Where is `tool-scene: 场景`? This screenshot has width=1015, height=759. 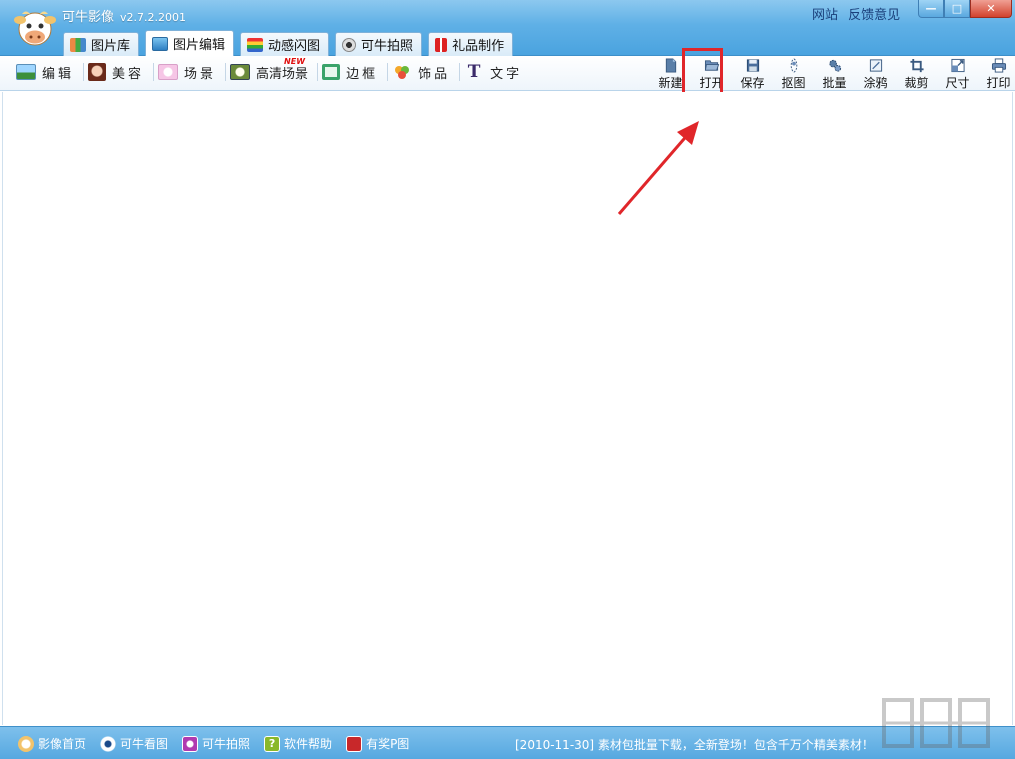
tool-scene: 场景 is located at coordinates (189, 72).